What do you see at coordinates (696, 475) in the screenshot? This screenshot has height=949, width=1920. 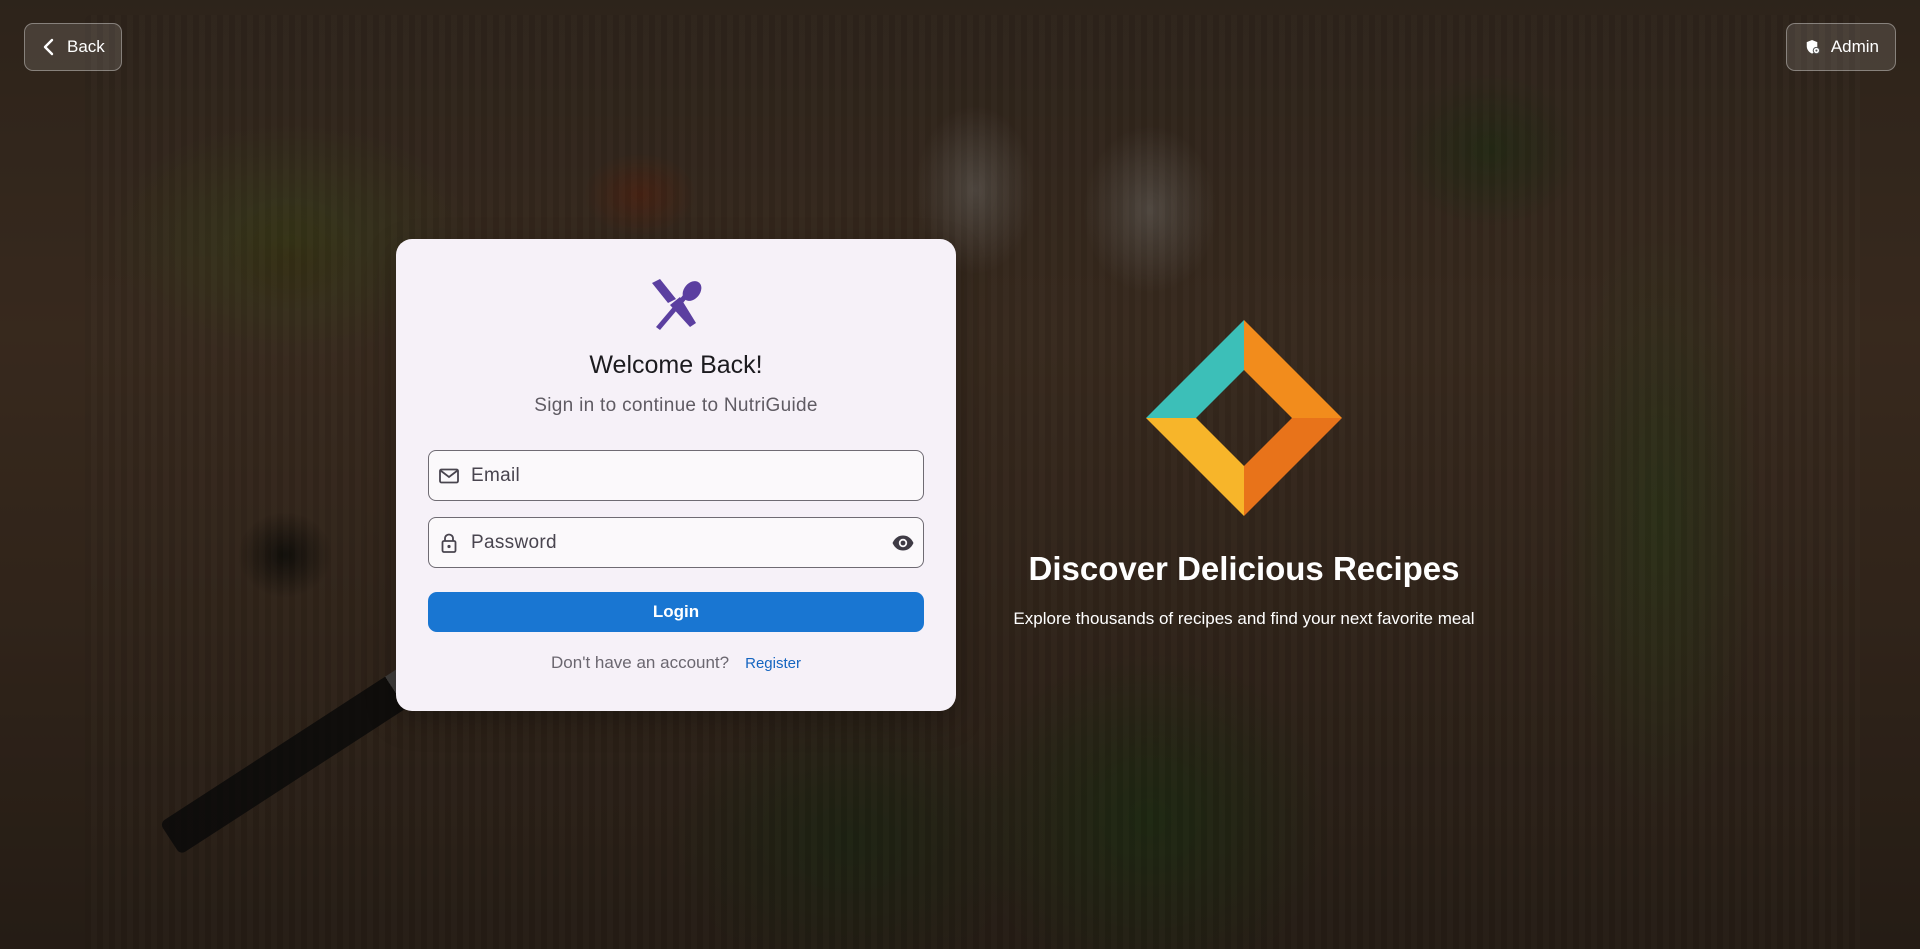 I see `email-input` at bounding box center [696, 475].